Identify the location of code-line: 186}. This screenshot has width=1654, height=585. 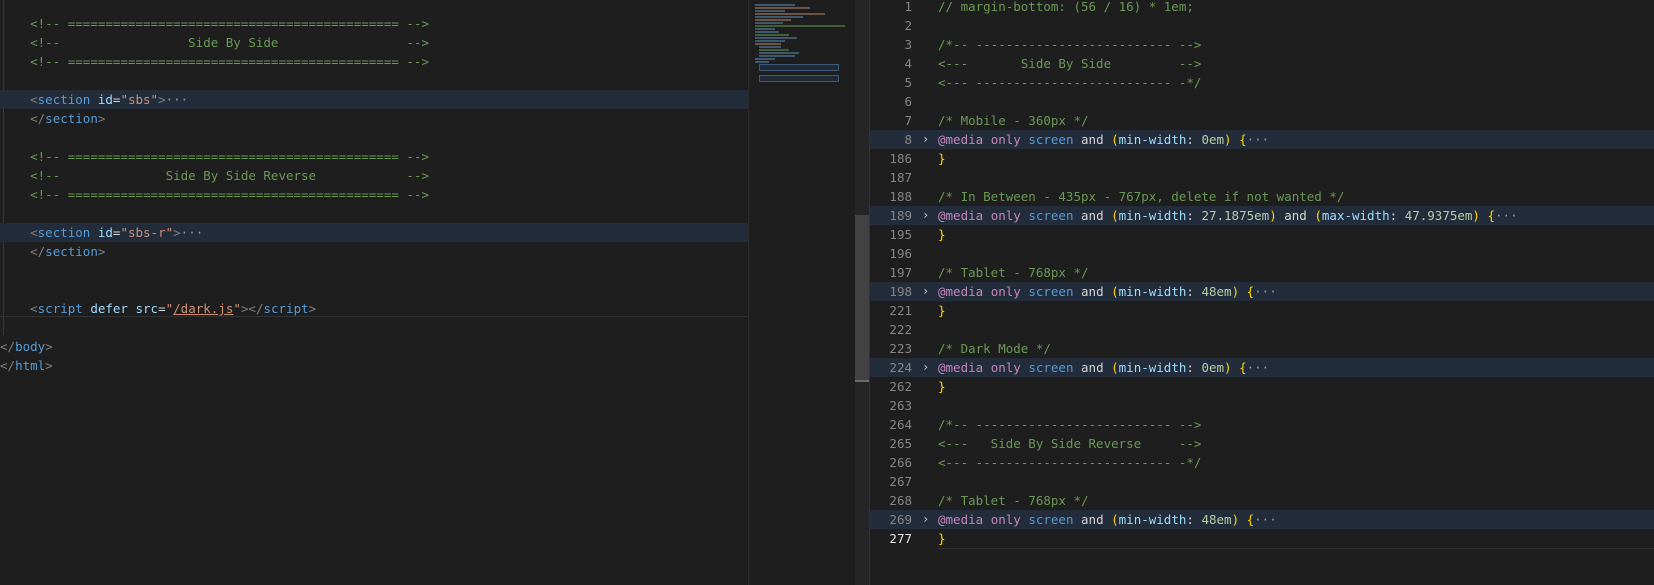
(1262, 158).